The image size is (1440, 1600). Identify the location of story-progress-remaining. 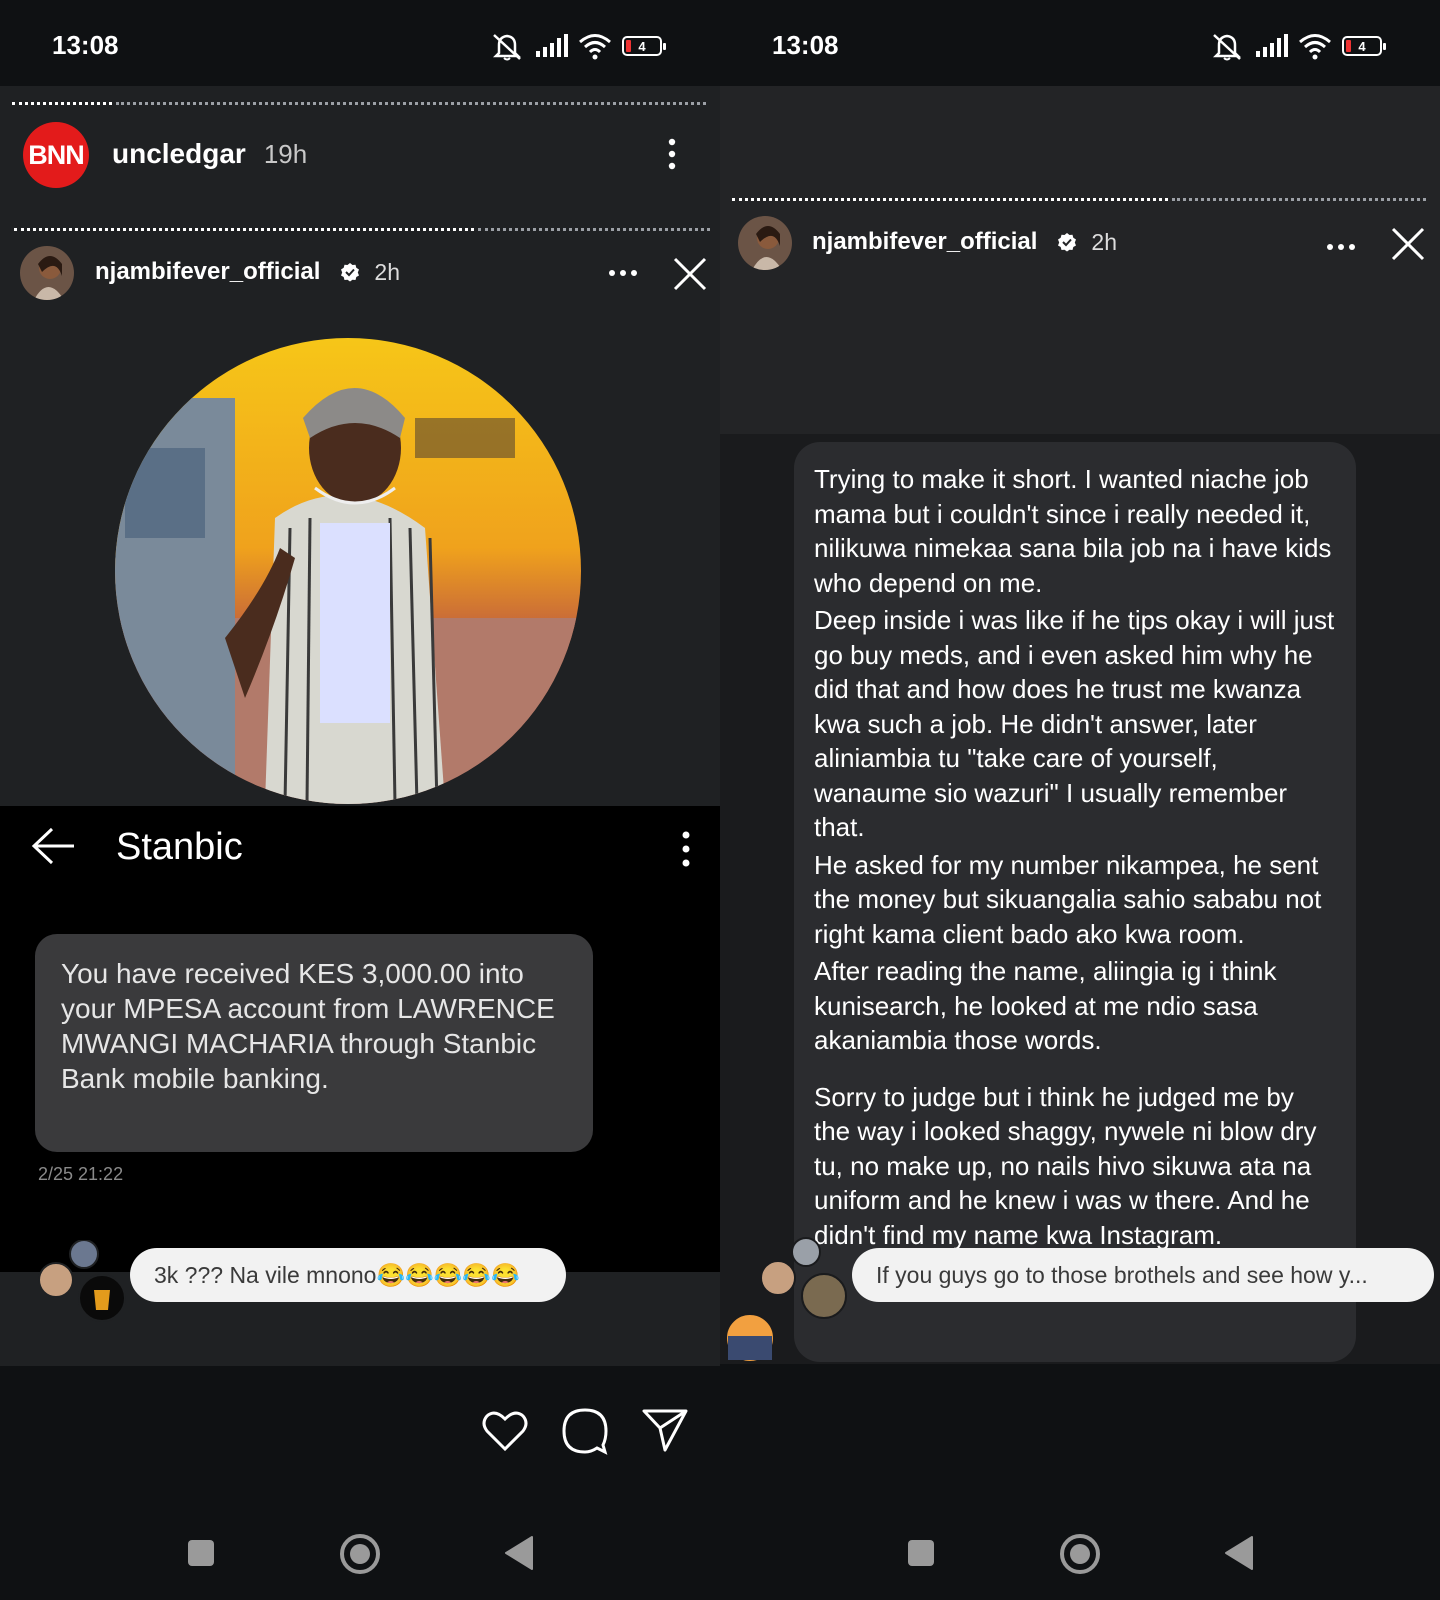
(411, 103).